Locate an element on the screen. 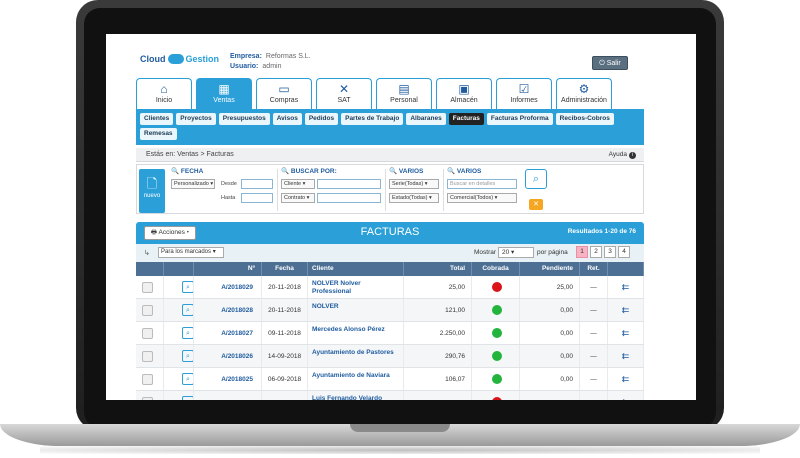  varios-head-2: 🔍 VARIOS is located at coordinates (464, 171).